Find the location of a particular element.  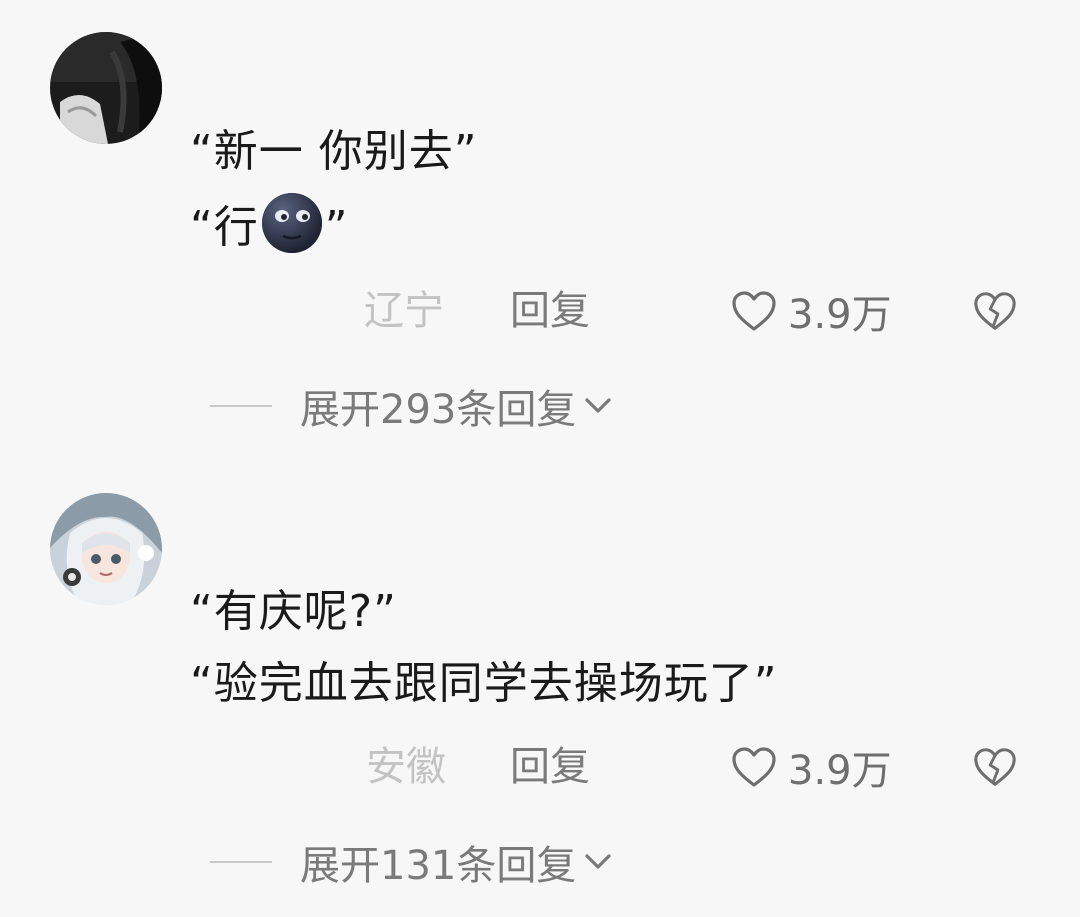

comment-text-line: “新一 你别去” is located at coordinates (334, 151).